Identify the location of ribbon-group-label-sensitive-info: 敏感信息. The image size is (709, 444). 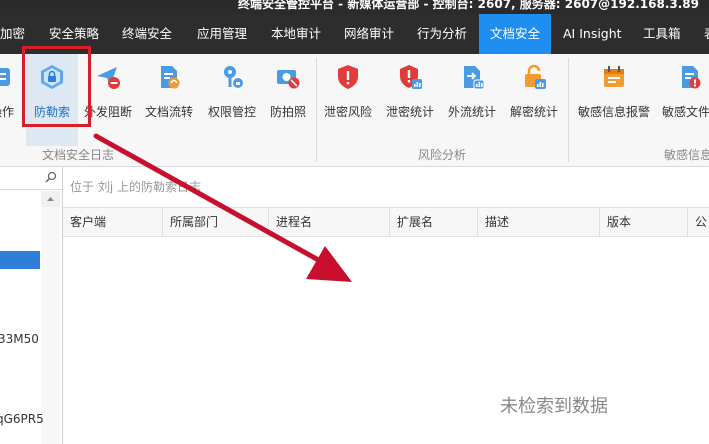
(686, 155).